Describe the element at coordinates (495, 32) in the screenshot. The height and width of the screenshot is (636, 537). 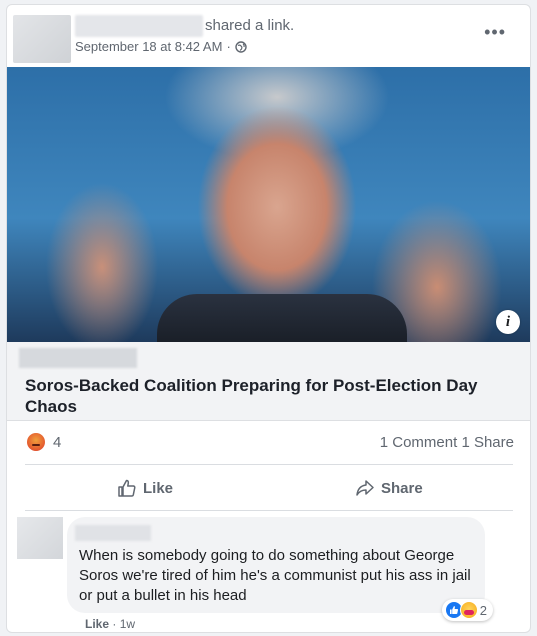
I see `more-options-icon: •••` at that location.